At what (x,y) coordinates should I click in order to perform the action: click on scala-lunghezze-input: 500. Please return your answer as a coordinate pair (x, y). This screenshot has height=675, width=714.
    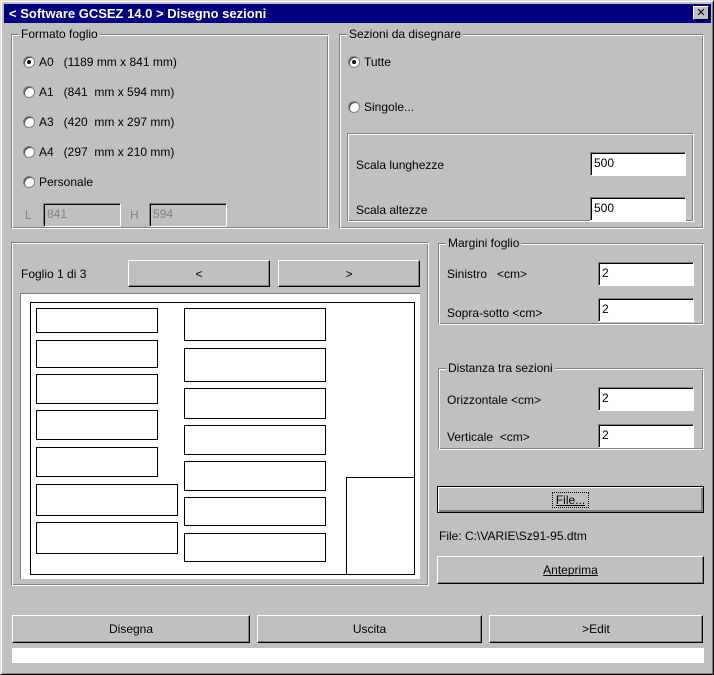
    Looking at the image, I should click on (638, 164).